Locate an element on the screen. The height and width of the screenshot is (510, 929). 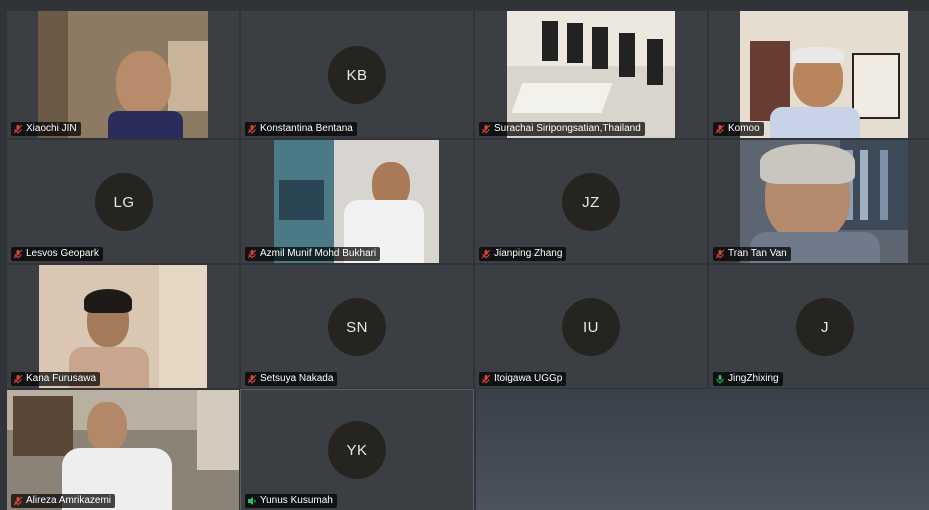
avatar: JZ is located at coordinates (591, 202).